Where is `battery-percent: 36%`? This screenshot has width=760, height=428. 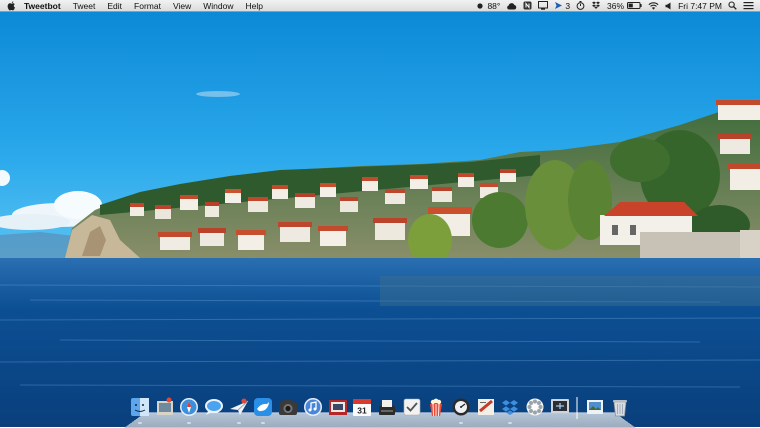
battery-percent: 36% is located at coordinates (616, 5).